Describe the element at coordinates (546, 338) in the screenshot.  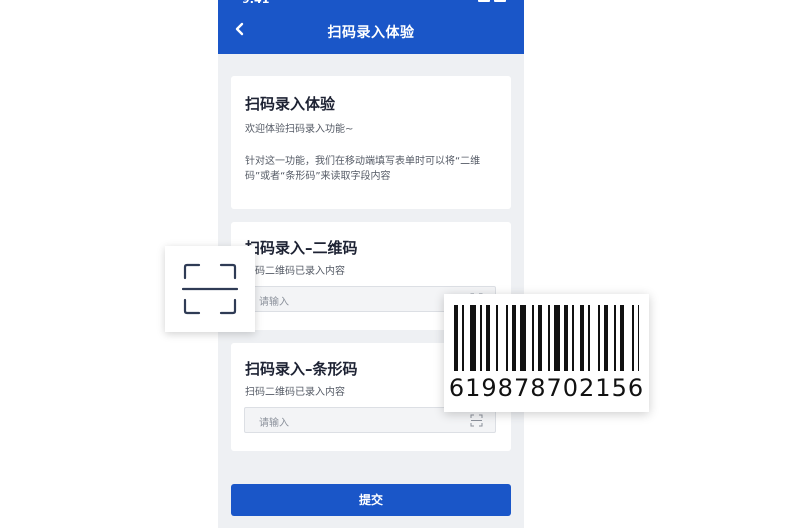
I see `barcode-image` at that location.